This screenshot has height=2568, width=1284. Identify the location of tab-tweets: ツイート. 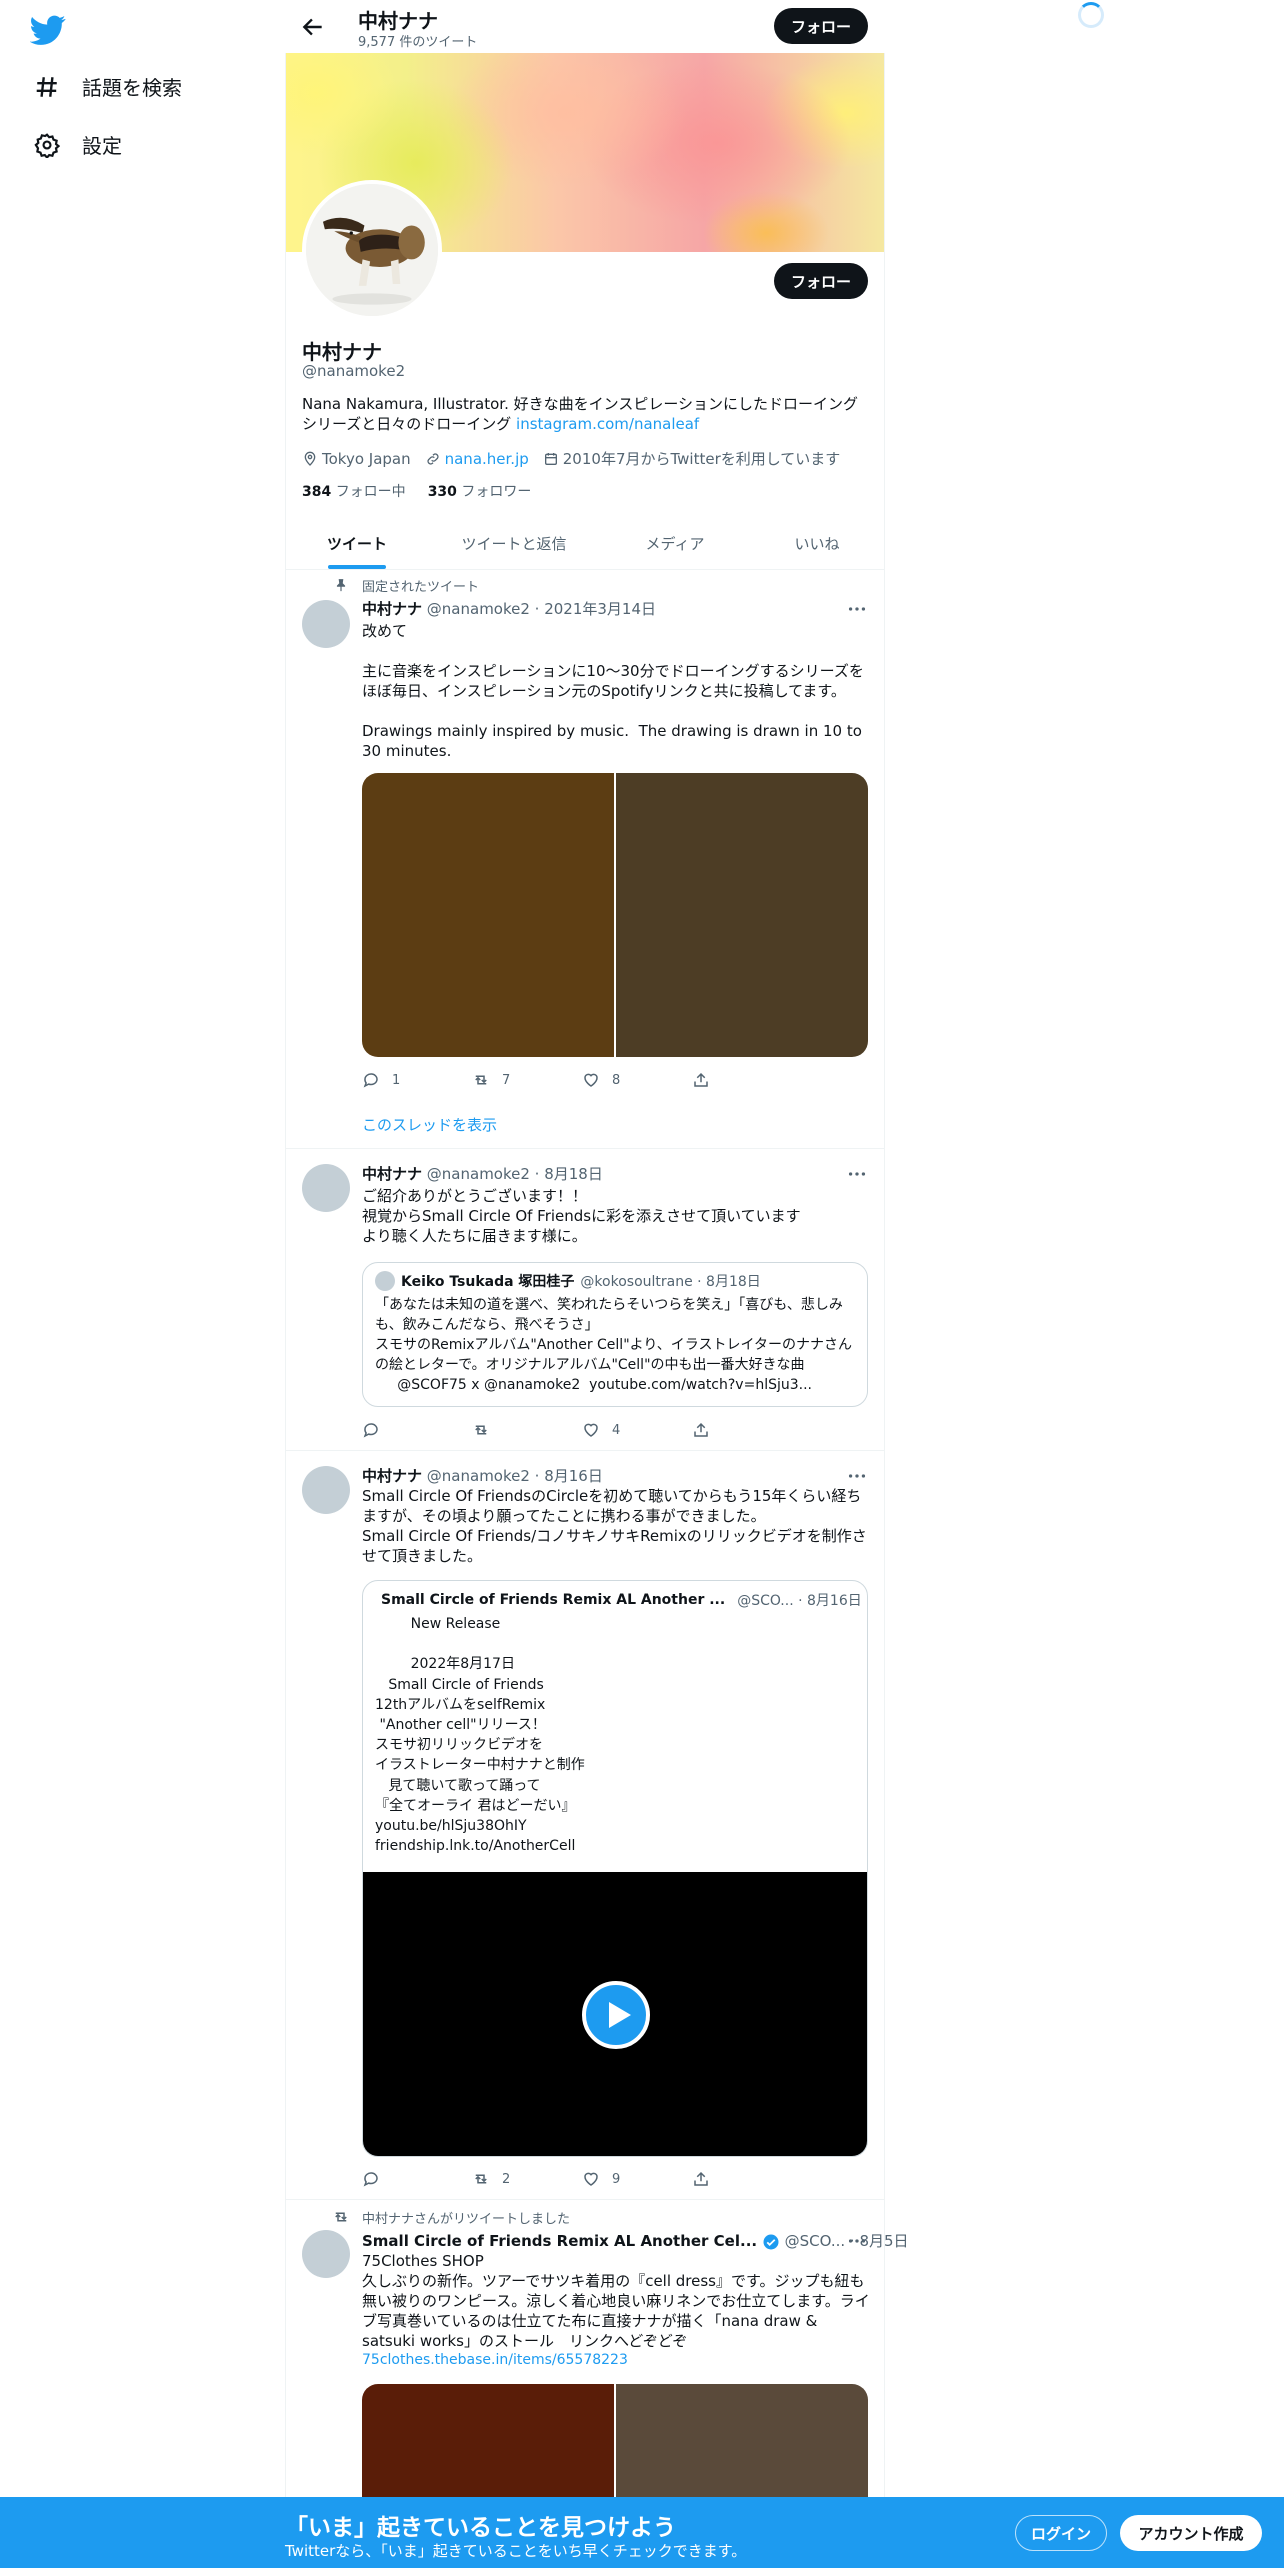
(357, 543).